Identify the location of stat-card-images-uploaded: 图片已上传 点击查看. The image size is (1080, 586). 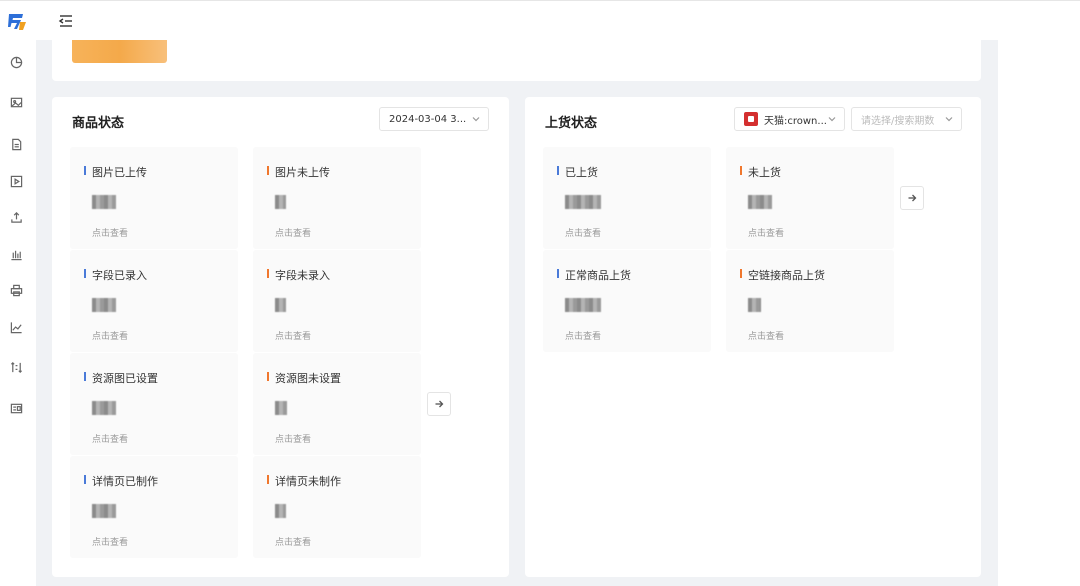
(154, 198).